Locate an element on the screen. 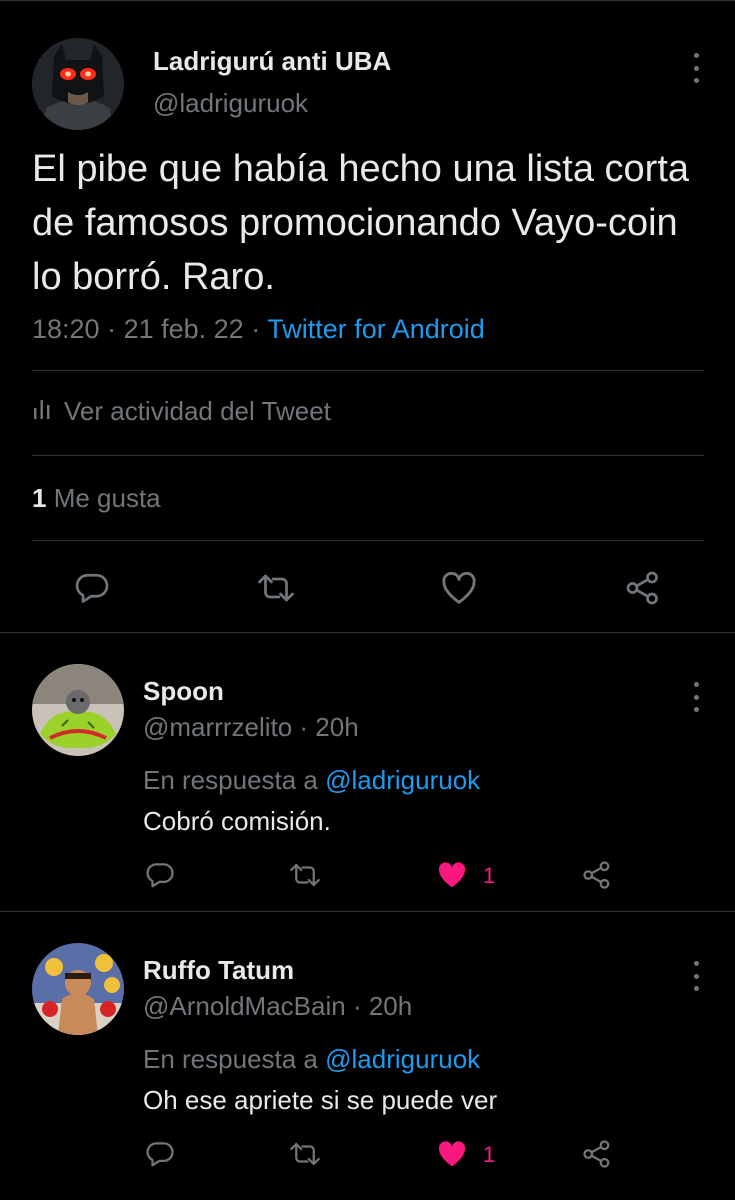 Image resolution: width=735 pixels, height=1200 pixels. likes-count: 1 is located at coordinates (39, 498).